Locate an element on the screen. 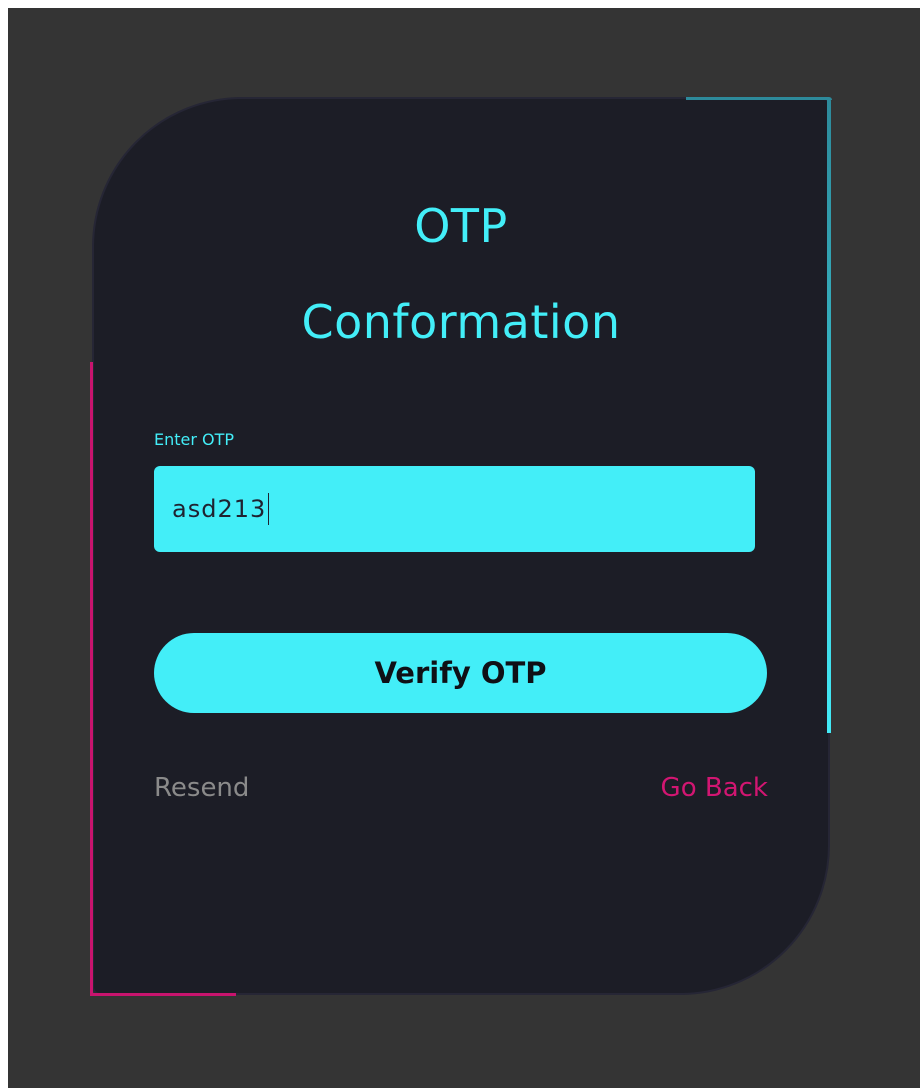 The image size is (920, 1088). title-line-1: OTP is located at coordinates (461, 226).